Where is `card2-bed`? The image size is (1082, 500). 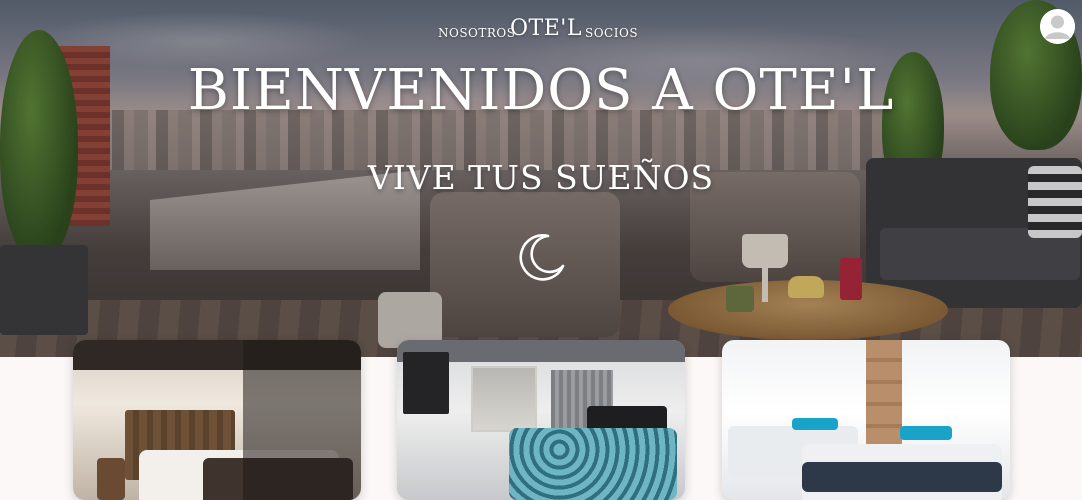 card2-bed is located at coordinates (593, 464).